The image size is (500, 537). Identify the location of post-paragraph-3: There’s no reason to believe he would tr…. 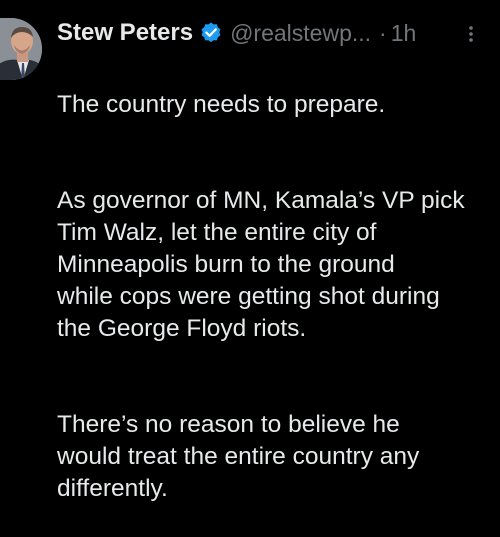
(238, 456).